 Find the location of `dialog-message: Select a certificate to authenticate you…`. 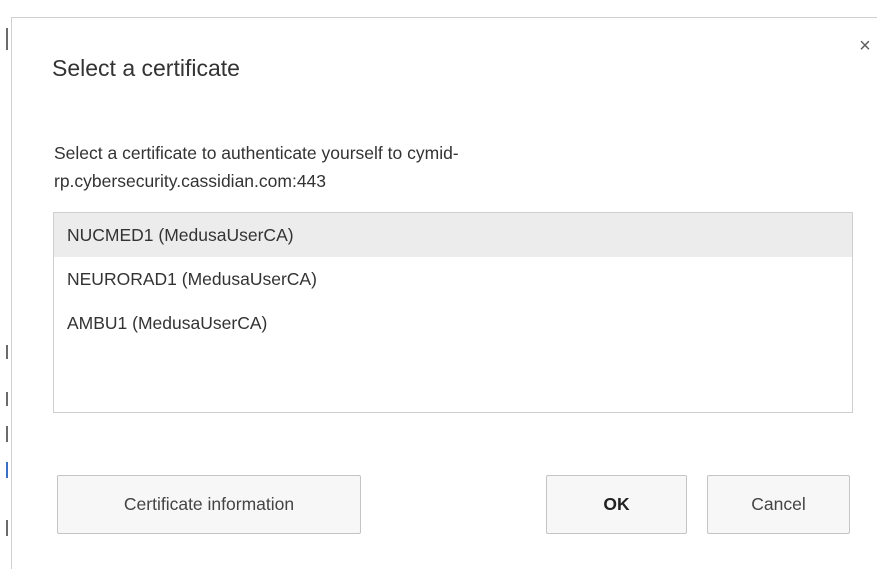

dialog-message: Select a certificate to authenticate you… is located at coordinates (256, 167).